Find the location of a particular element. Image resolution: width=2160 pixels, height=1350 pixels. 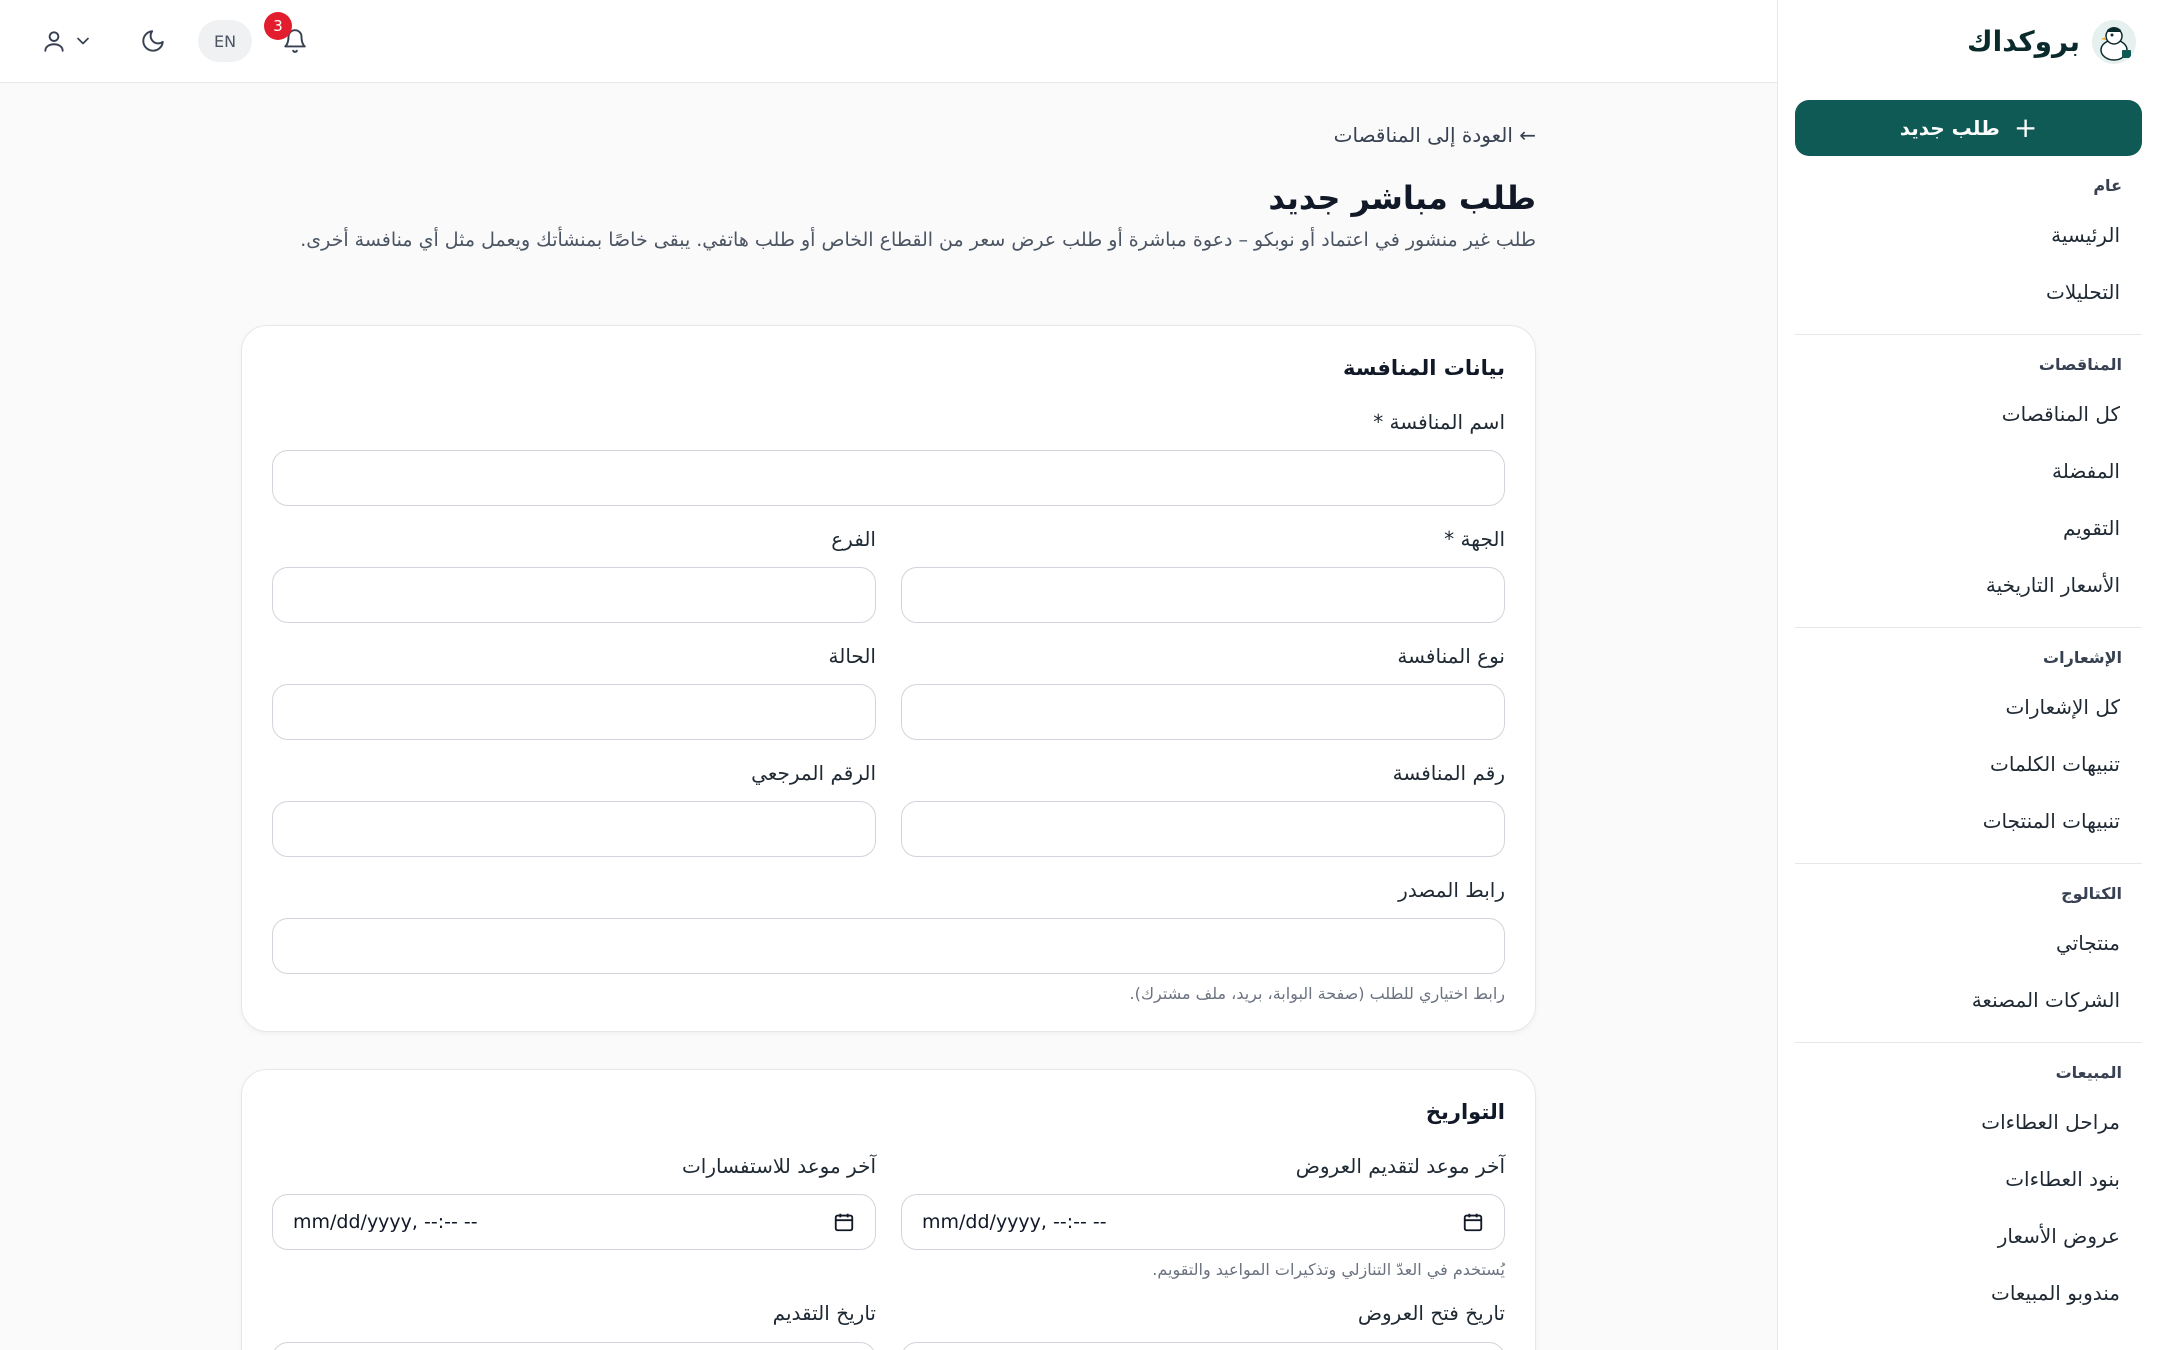

branch-input is located at coordinates (574, 595).